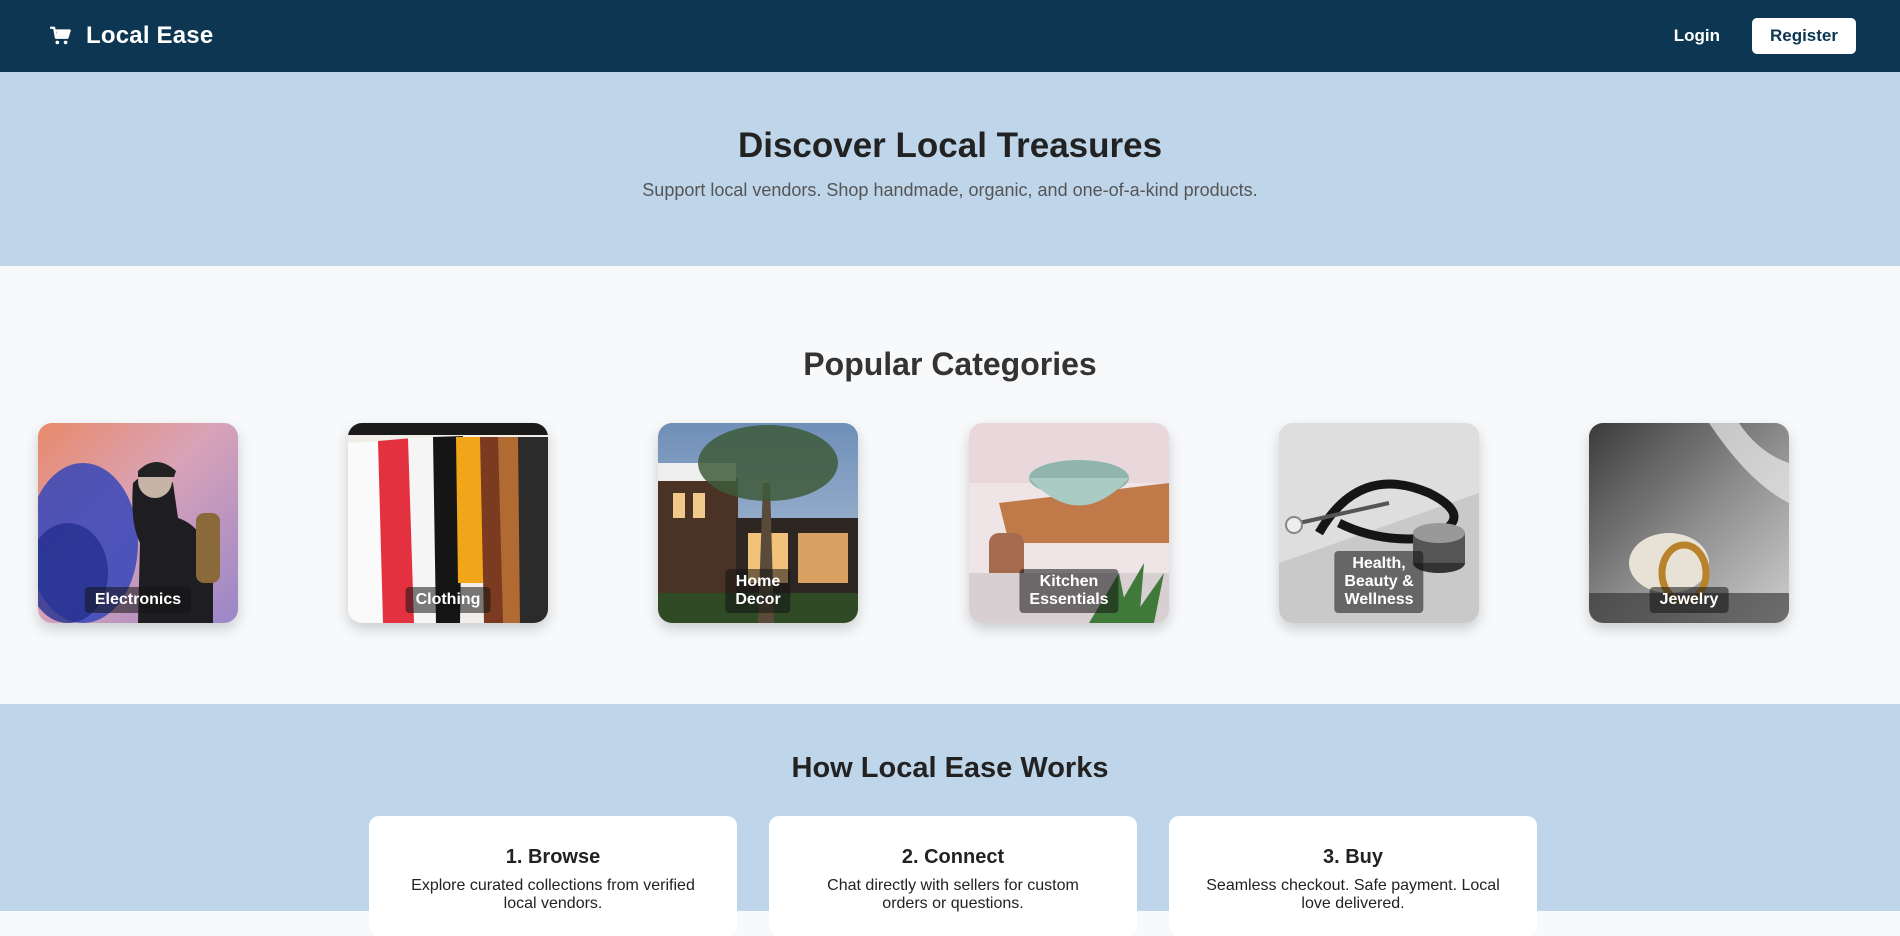 The width and height of the screenshot is (1900, 936). Describe the element at coordinates (1697, 36) in the screenshot. I see `login-link: Login` at that location.